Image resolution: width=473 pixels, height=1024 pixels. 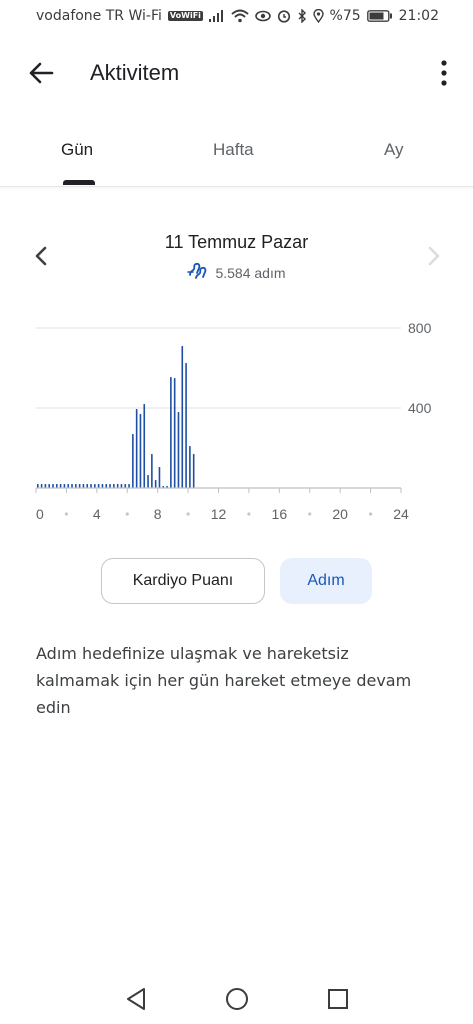 I want to click on status-right: %75 21:02, so click(x=346, y=16).